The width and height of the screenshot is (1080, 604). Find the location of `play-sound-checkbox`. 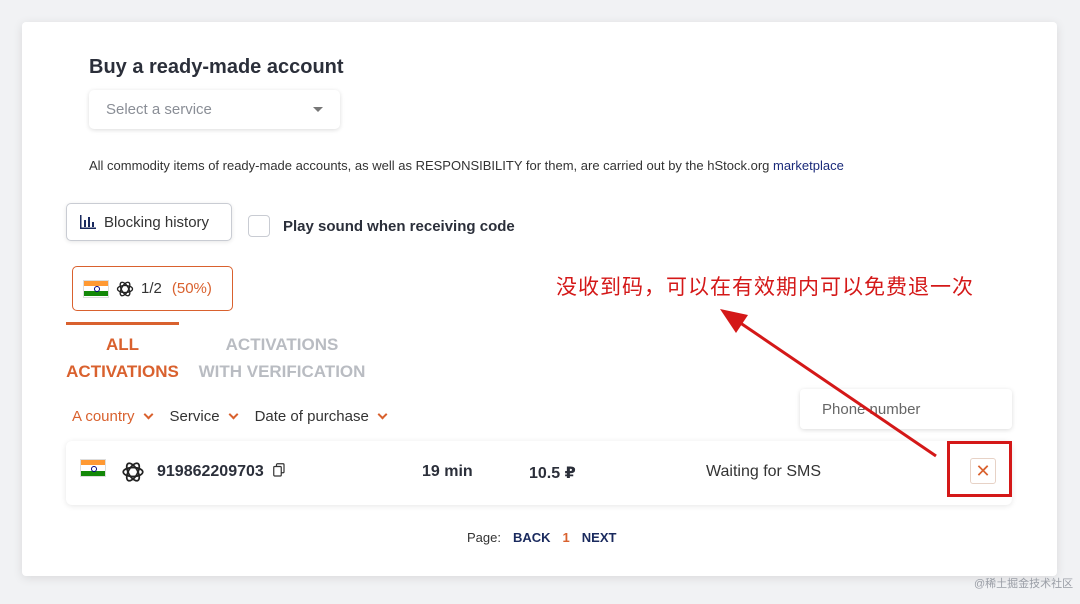

play-sound-checkbox is located at coordinates (259, 226).